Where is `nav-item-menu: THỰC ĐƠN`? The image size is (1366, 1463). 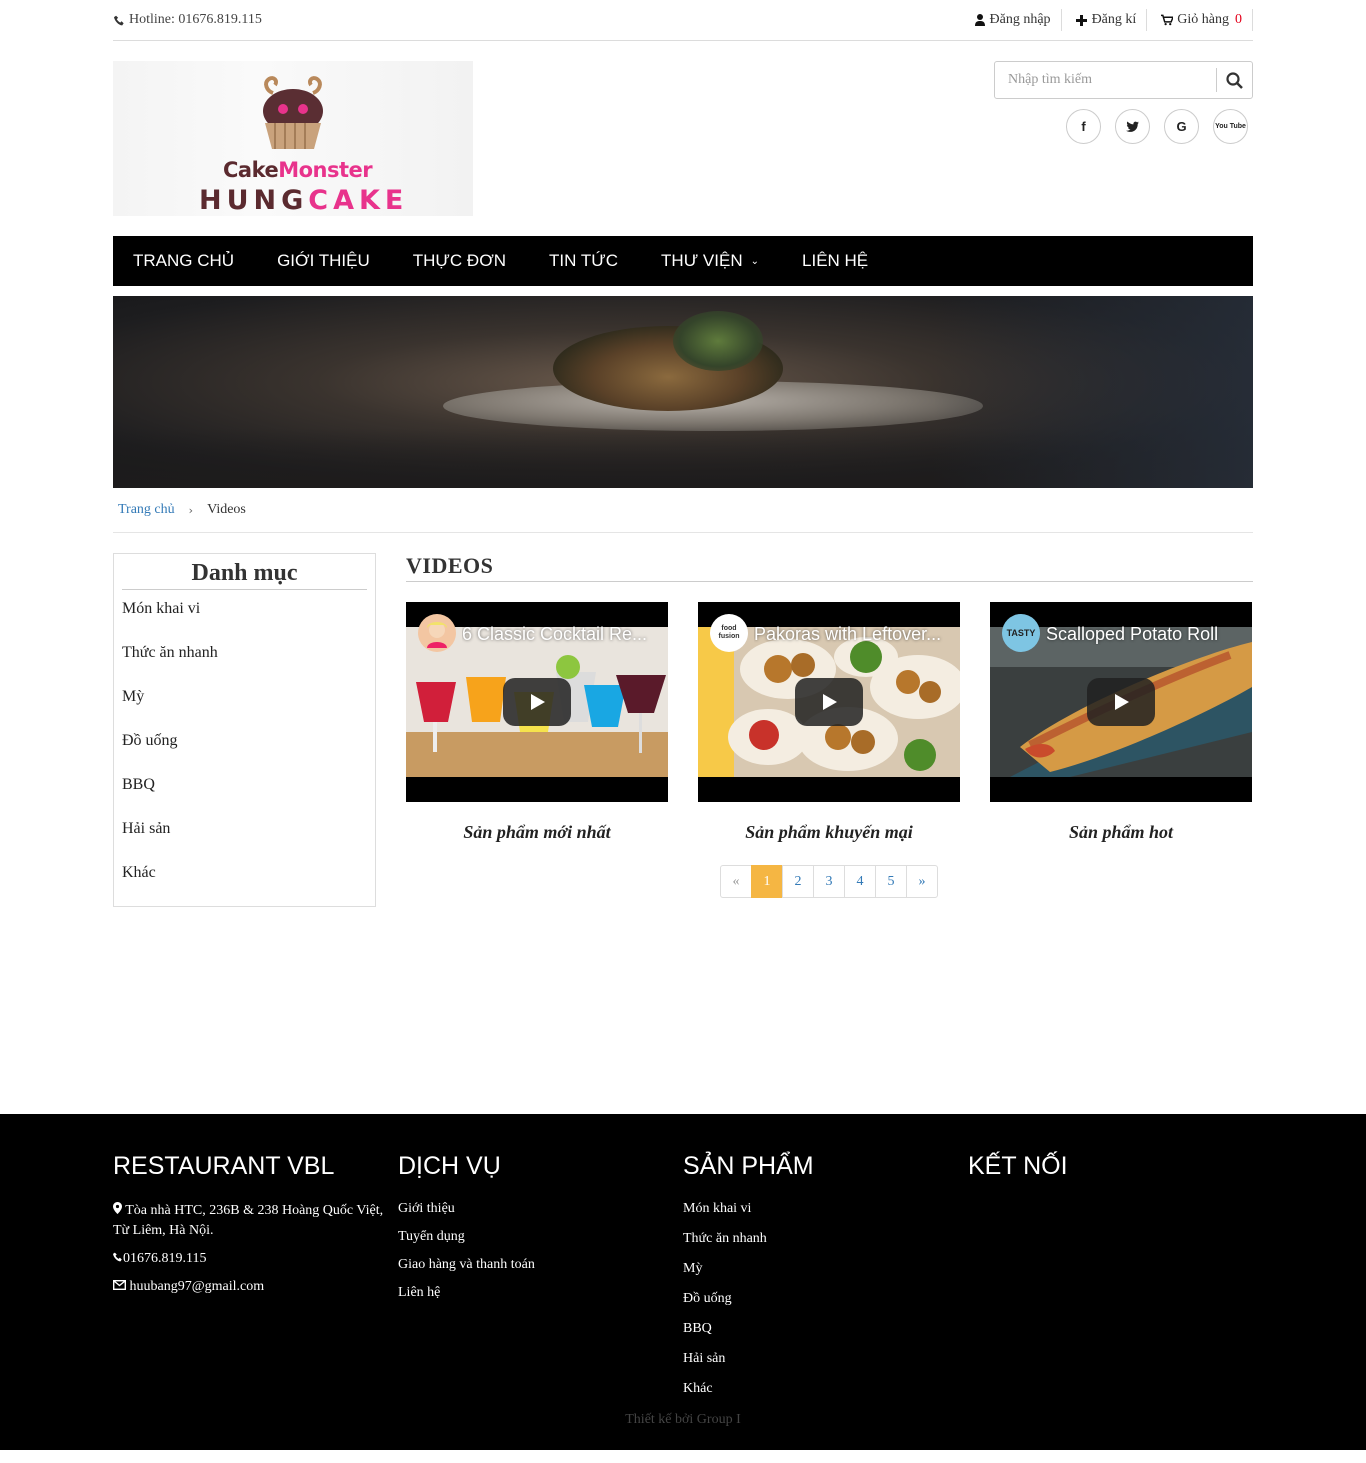
nav-item-menu: THỰC ĐƠN is located at coordinates (459, 261).